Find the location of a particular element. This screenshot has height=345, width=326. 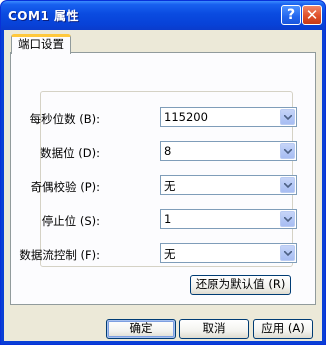

cancel-button: 取消 is located at coordinates (214, 329).